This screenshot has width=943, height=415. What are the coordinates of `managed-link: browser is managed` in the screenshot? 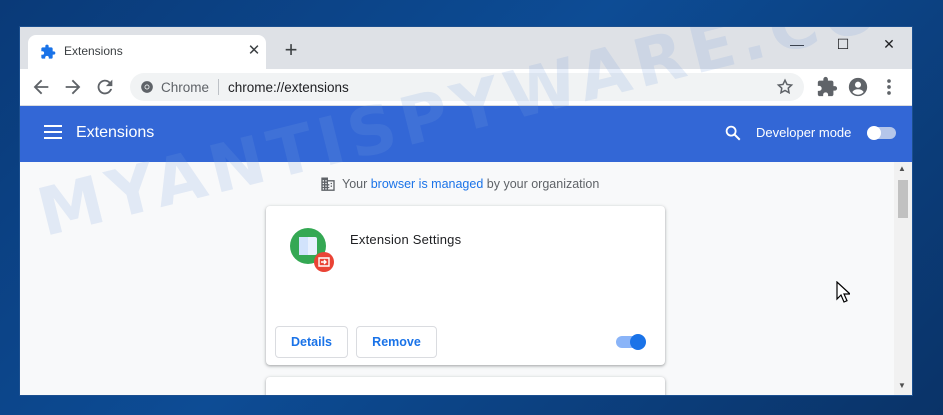 It's located at (427, 184).